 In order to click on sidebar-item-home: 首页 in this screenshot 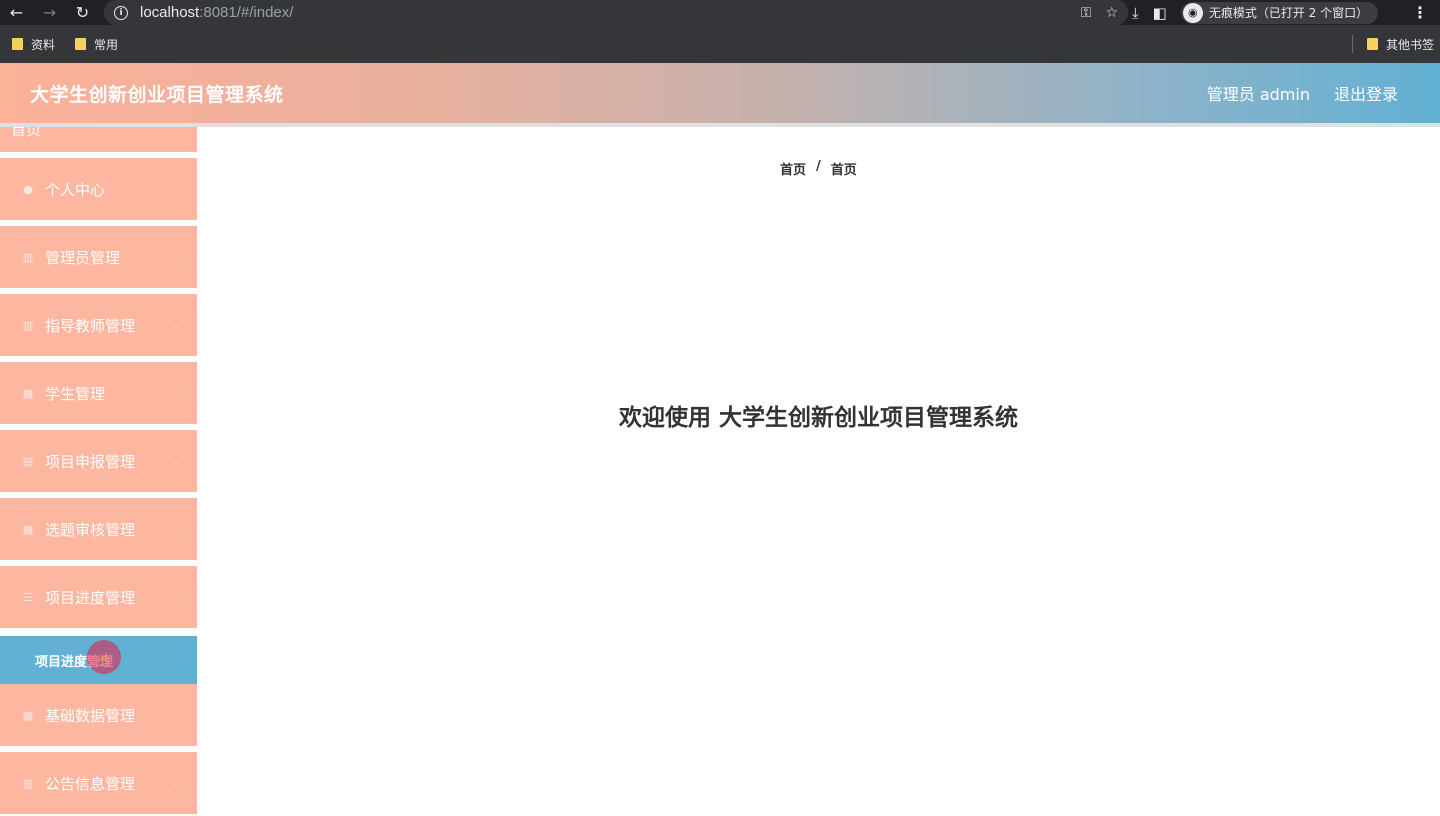, I will do `click(98, 139)`.